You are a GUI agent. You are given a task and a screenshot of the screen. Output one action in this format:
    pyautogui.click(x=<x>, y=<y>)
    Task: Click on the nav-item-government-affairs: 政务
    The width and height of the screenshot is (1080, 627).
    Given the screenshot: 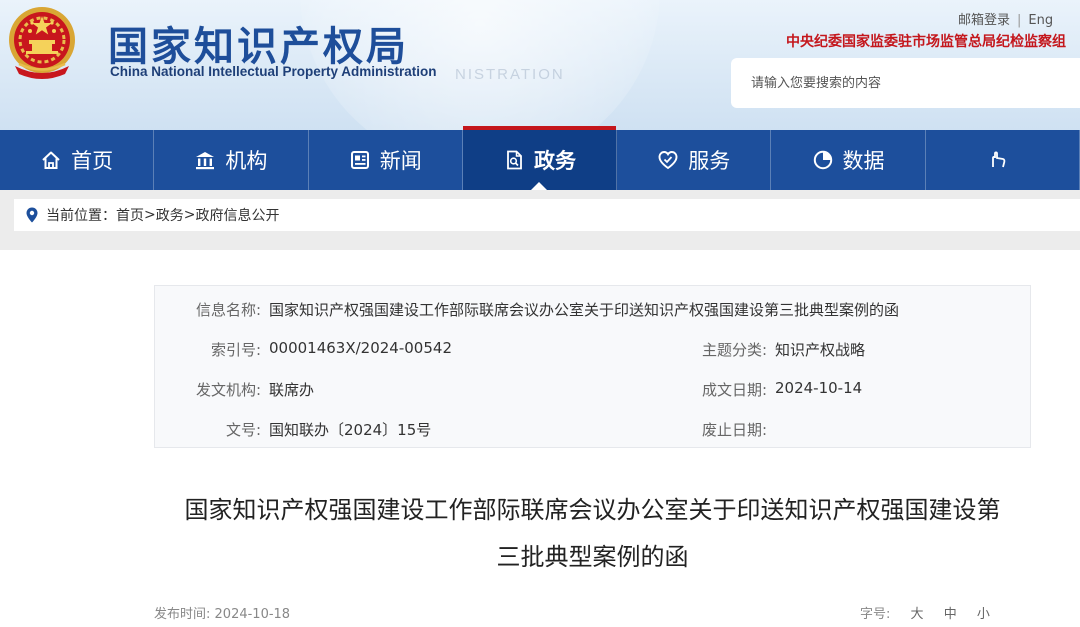 What is the action you would take?
    pyautogui.click(x=540, y=158)
    